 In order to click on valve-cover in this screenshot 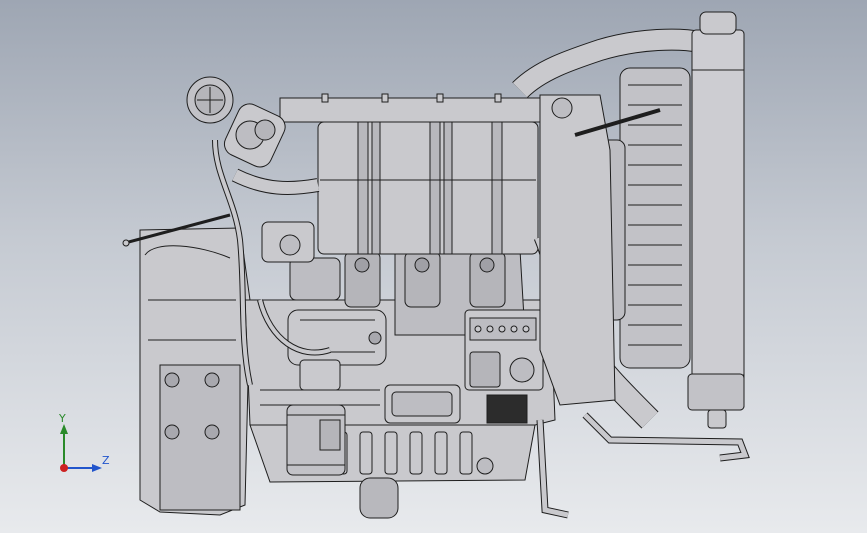, I will do `click(428, 188)`.